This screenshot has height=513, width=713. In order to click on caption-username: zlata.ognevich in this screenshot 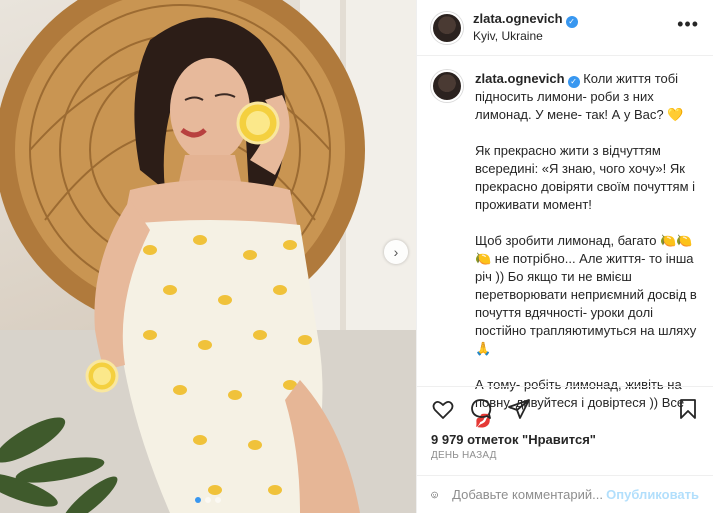, I will do `click(520, 78)`.